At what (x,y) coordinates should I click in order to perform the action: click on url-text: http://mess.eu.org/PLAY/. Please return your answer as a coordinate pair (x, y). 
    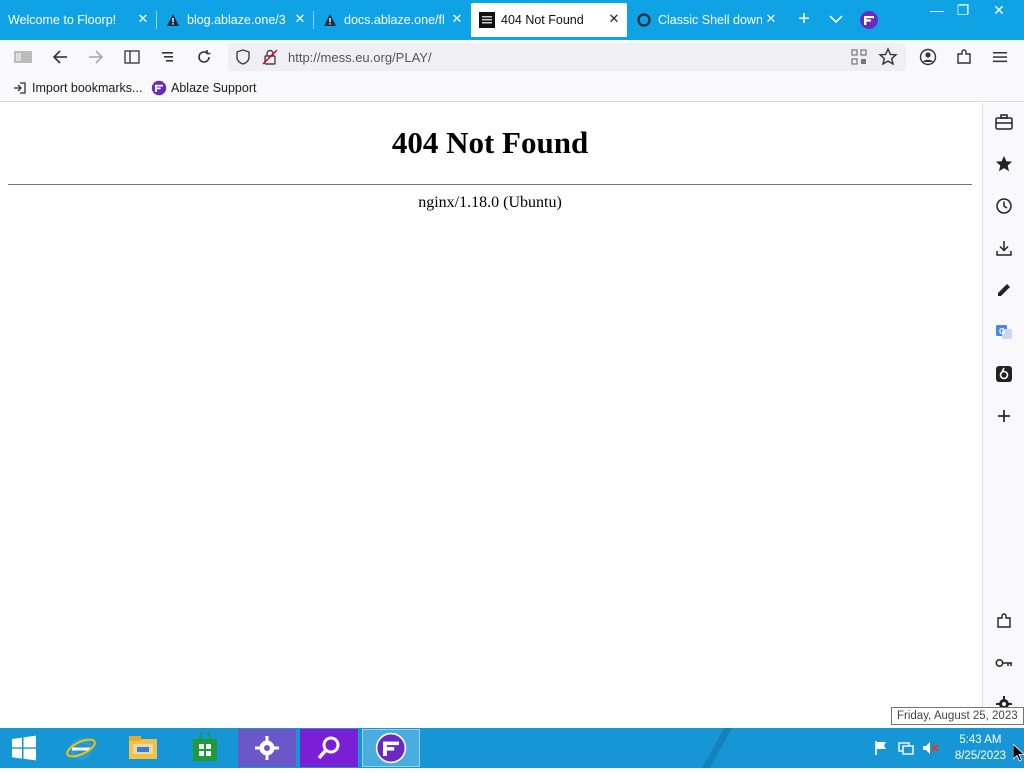
    Looking at the image, I should click on (360, 57).